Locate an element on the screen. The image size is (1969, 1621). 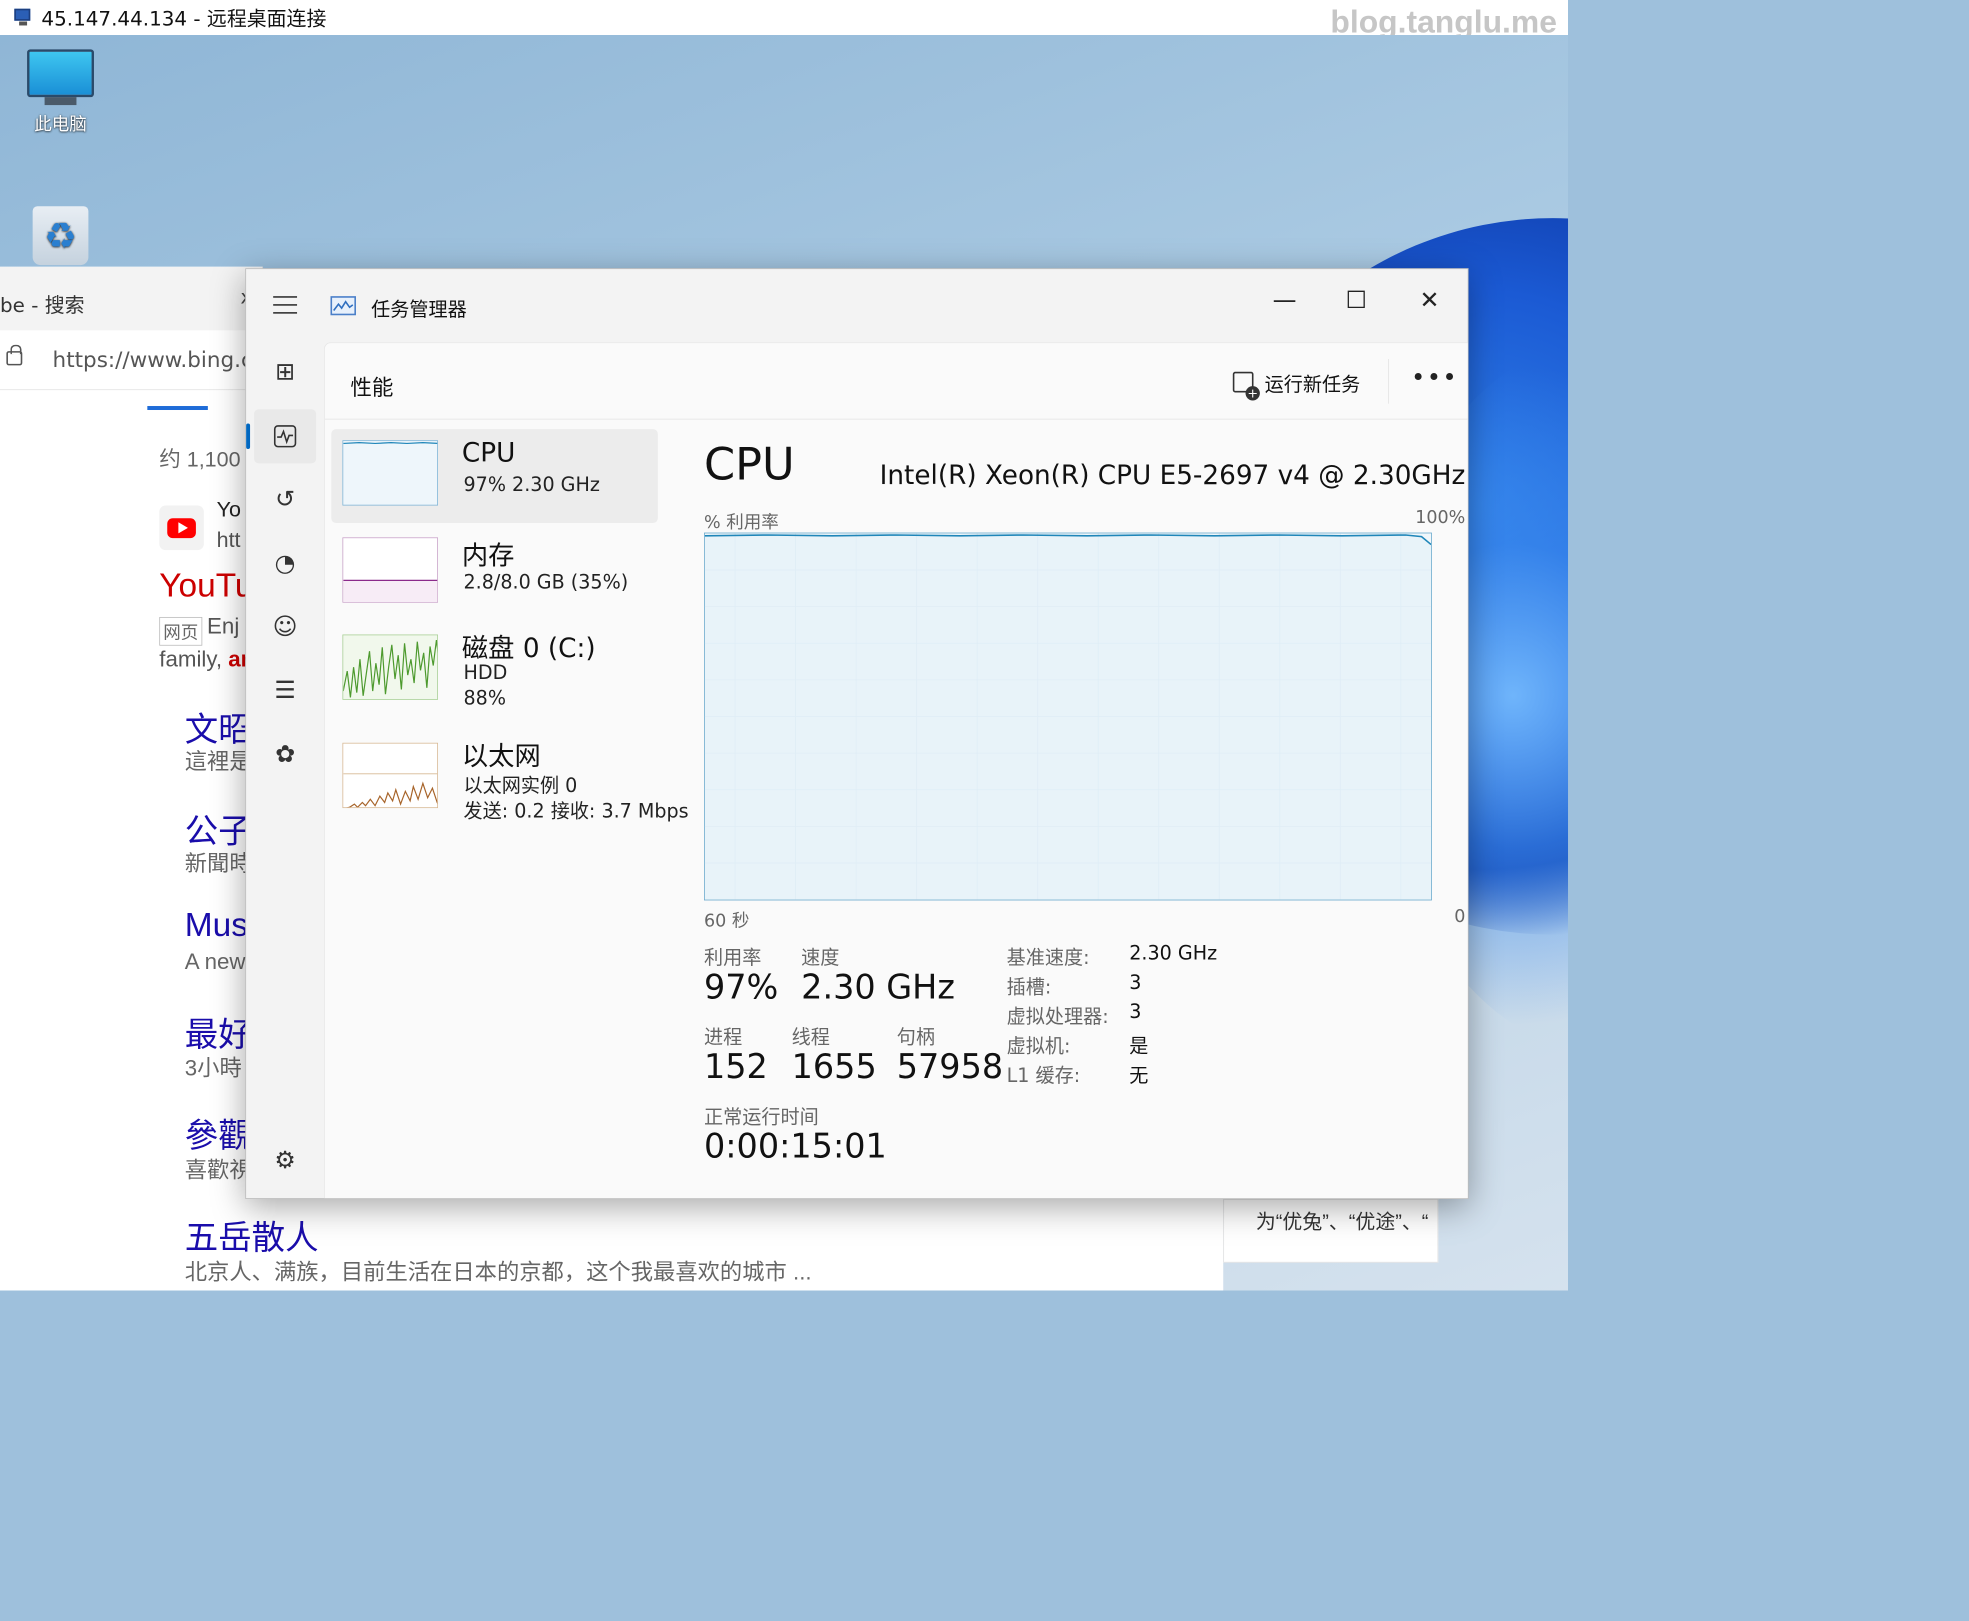
result-site-name: Yo is located at coordinates (228, 509).